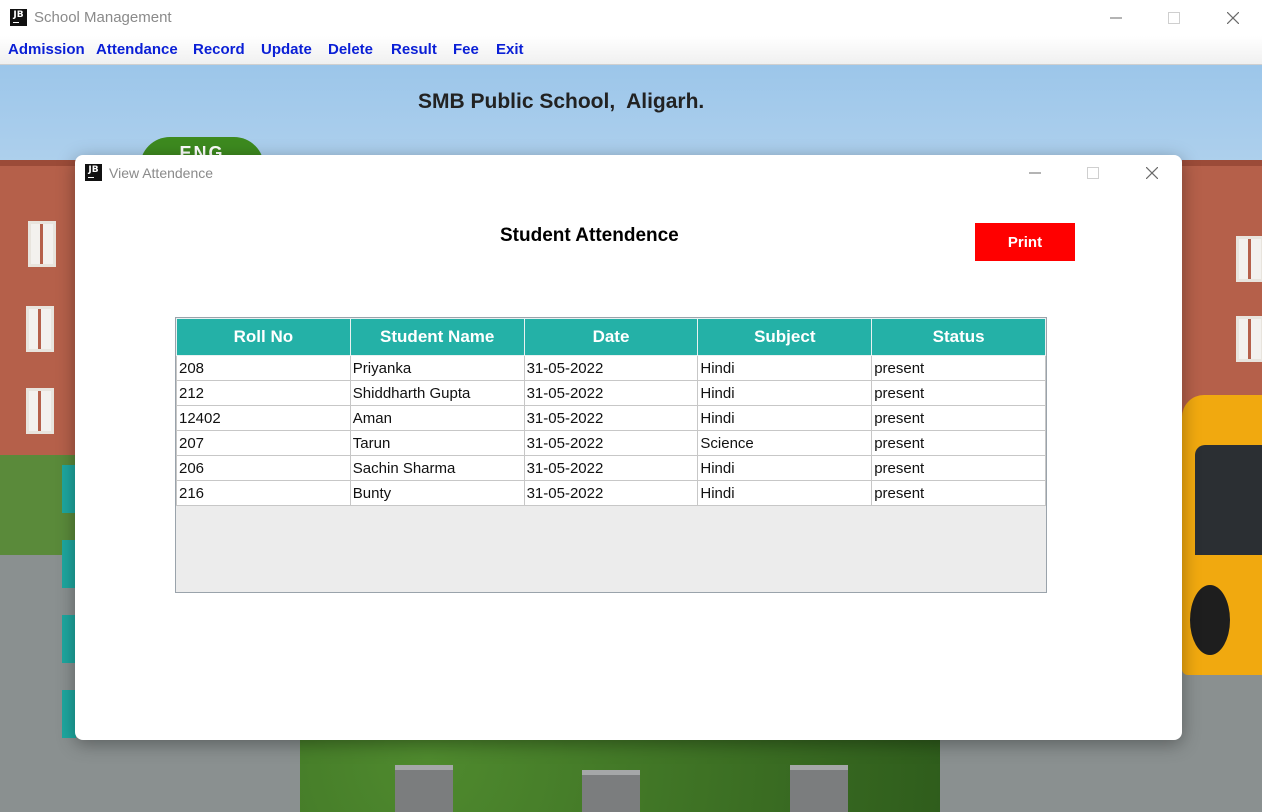 The height and width of the screenshot is (812, 1262). Describe the element at coordinates (263, 368) in the screenshot. I see `cell-roll-no: 208` at that location.